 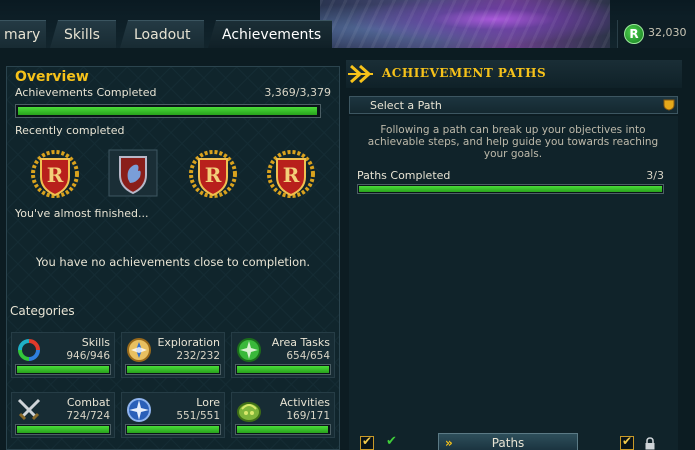 I want to click on category-name: Exploration, so click(x=188, y=342).